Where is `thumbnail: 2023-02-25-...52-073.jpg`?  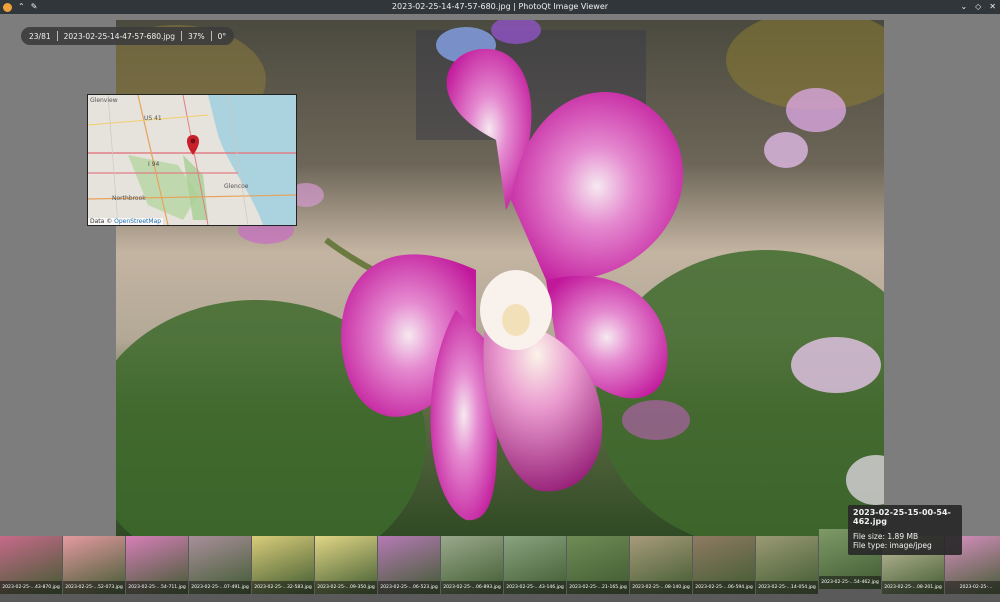
thumbnail: 2023-02-25-...52-073.jpg is located at coordinates (94, 565).